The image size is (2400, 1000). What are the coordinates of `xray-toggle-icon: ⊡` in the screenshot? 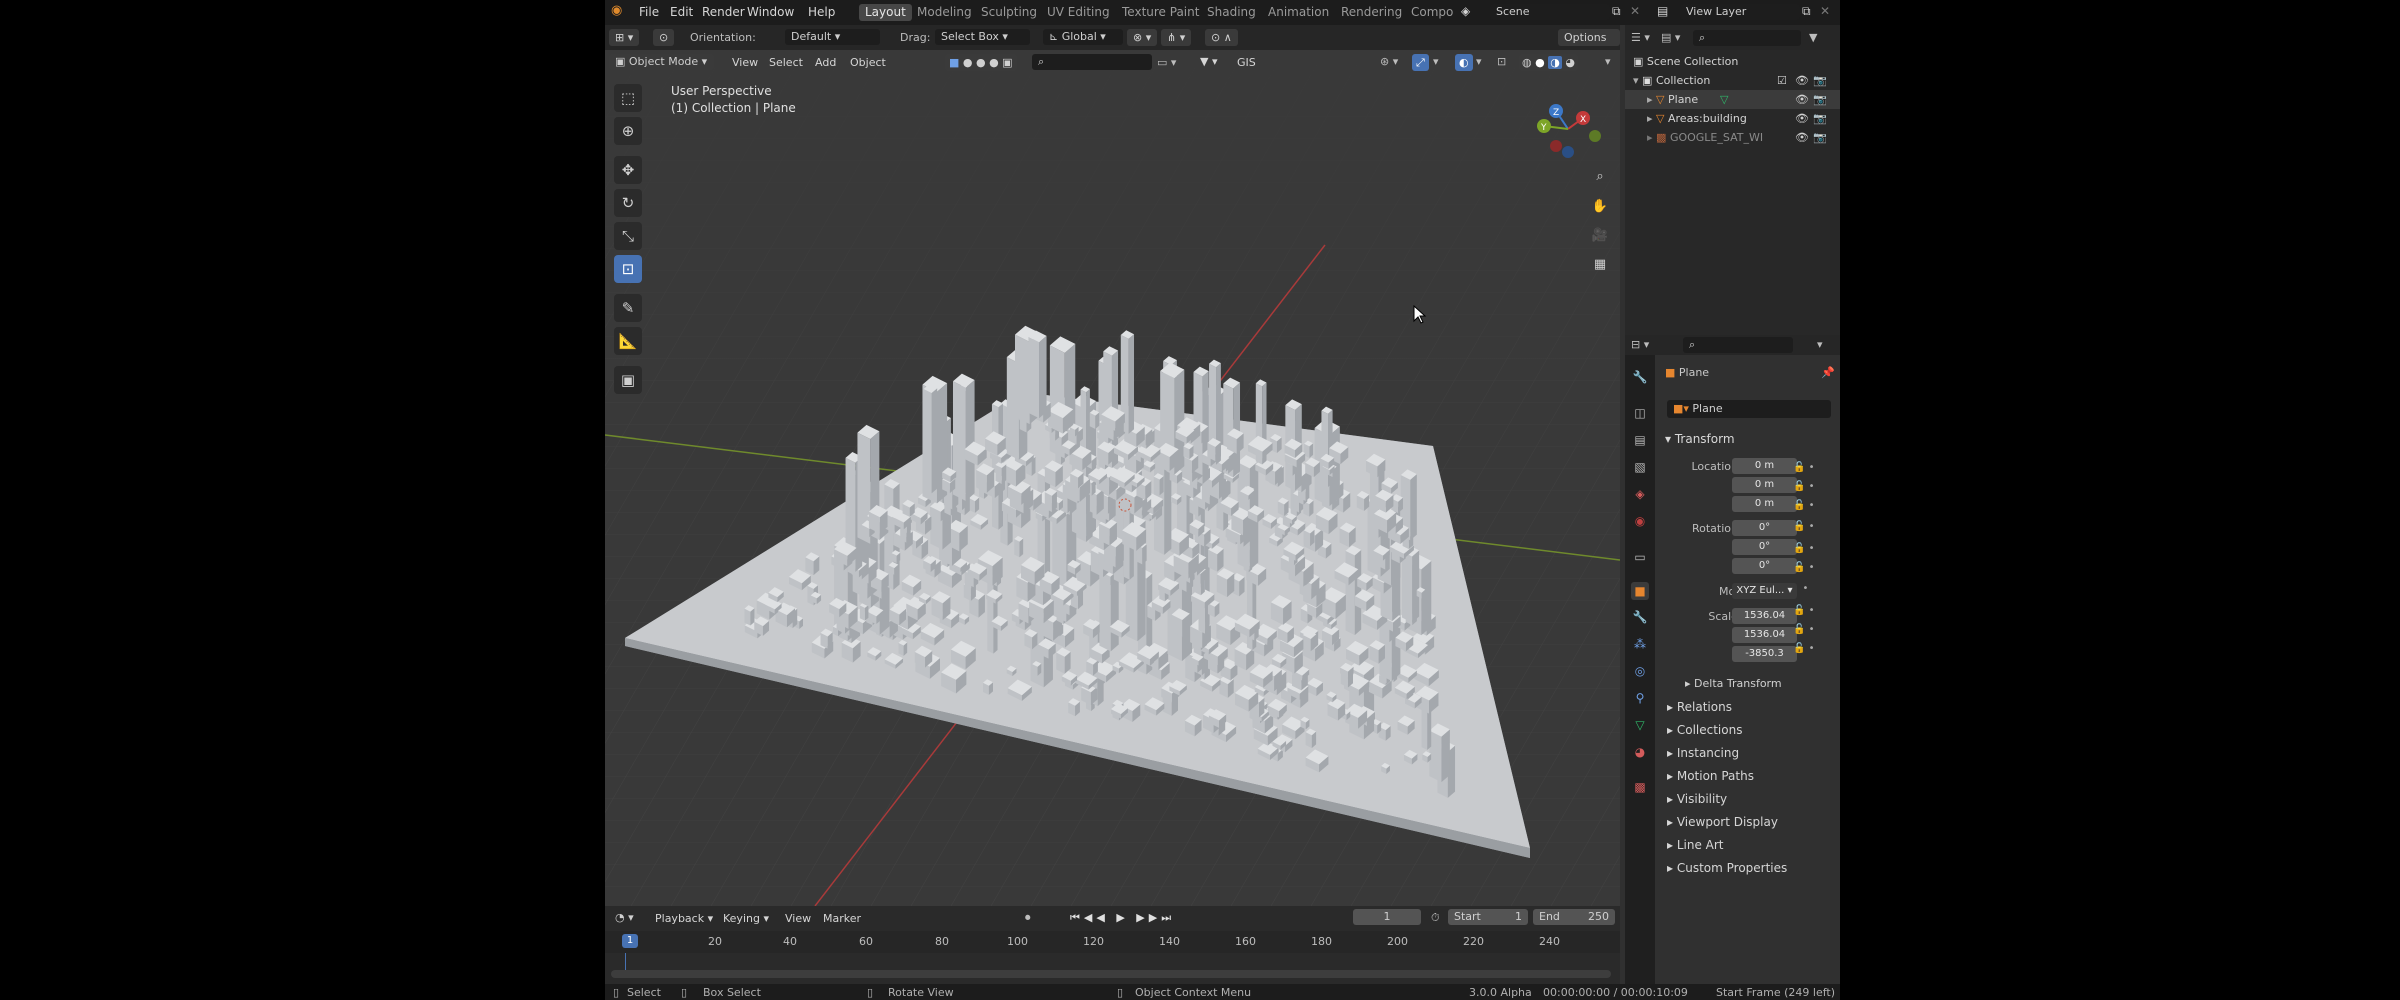 It's located at (1501, 61).